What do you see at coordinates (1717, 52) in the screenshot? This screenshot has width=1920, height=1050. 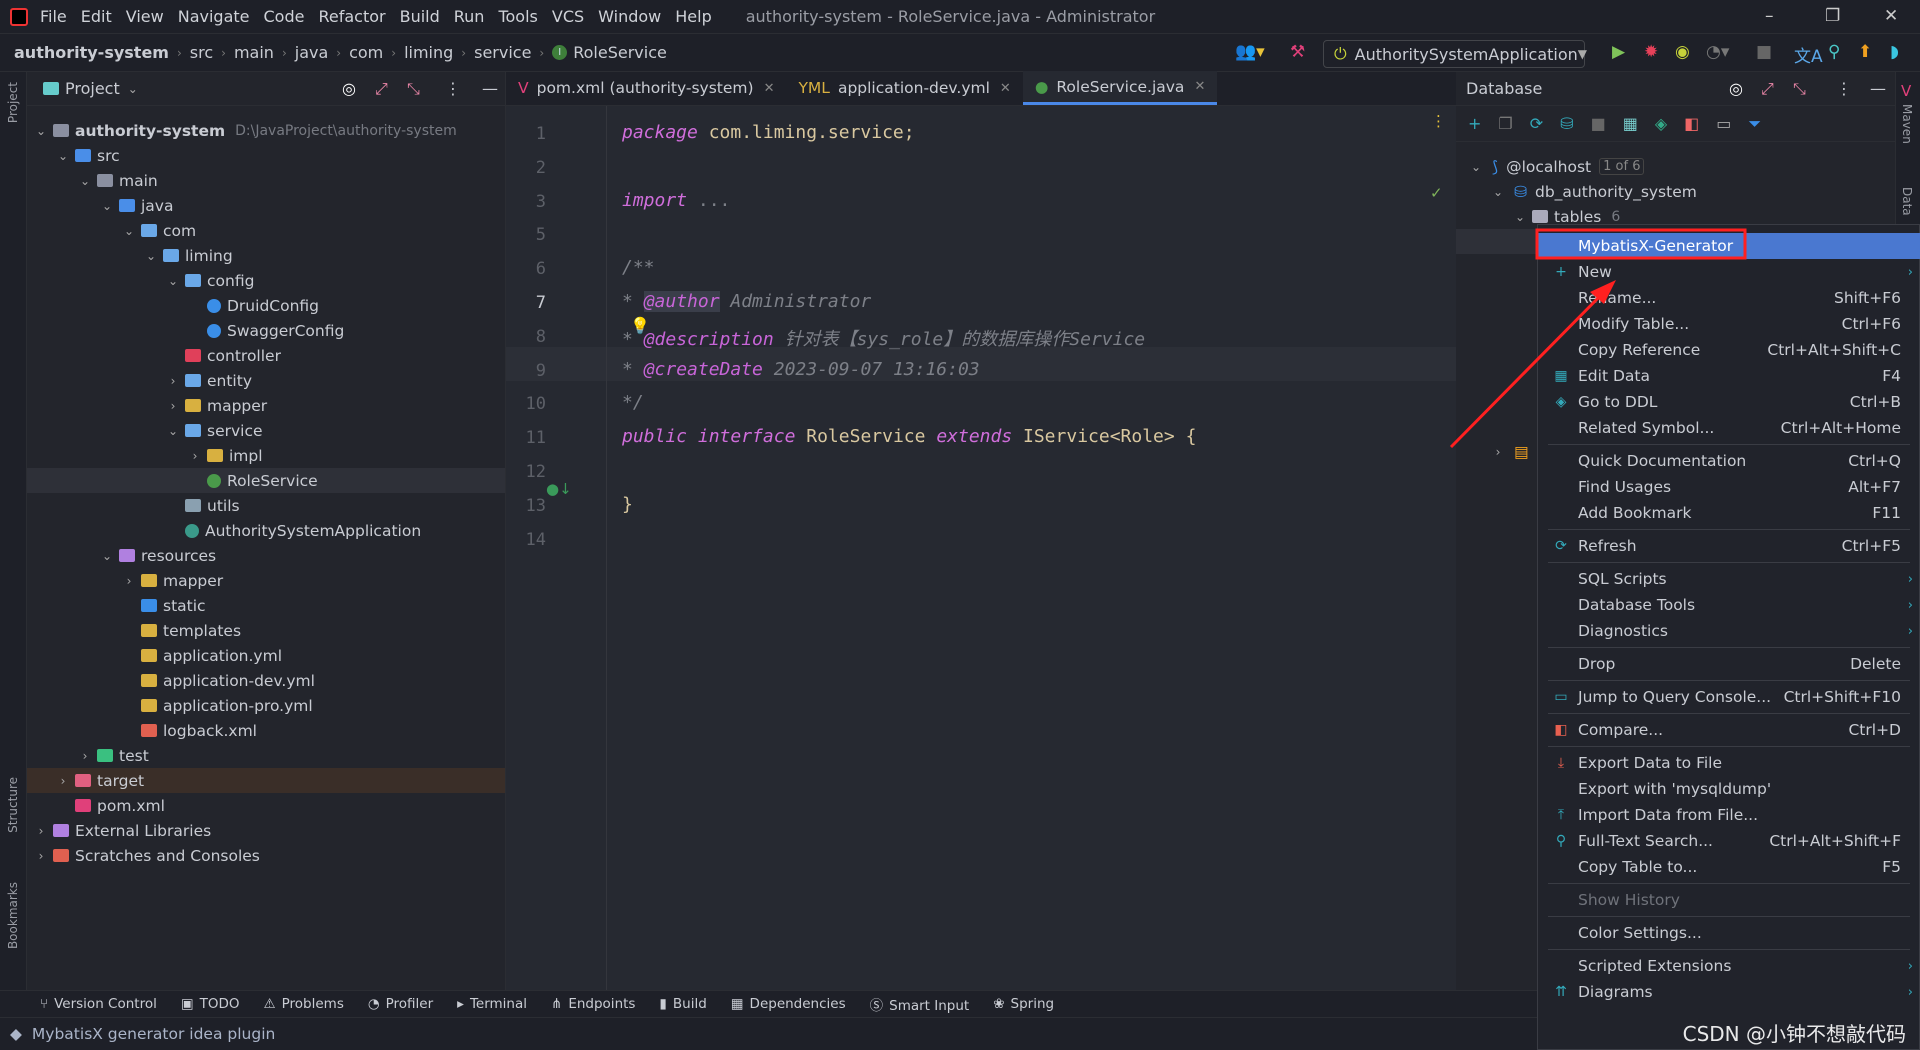 I see `profiler-icon: ◔▾` at bounding box center [1717, 52].